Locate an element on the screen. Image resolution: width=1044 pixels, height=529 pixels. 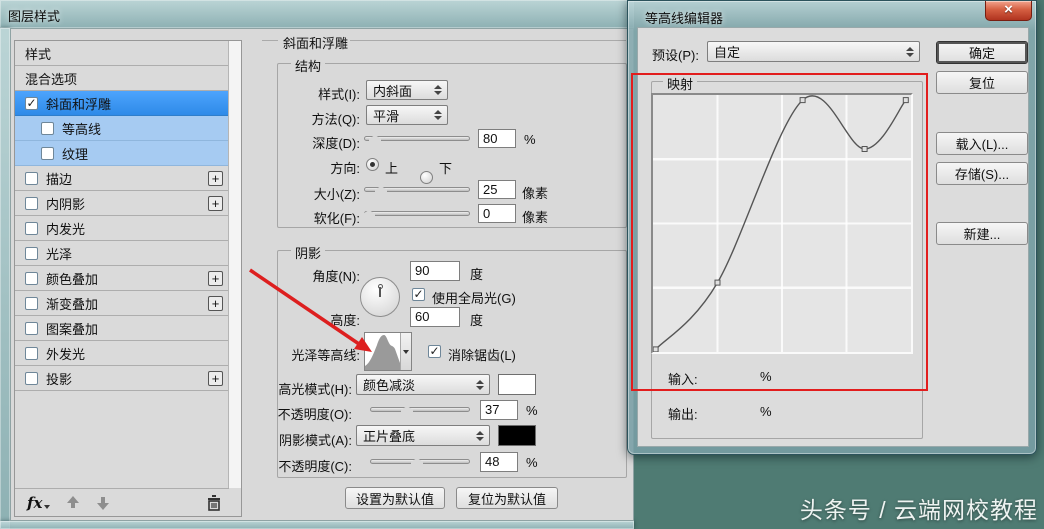
styles-list-item-label: 图案叠加 is located at coordinates (72, 329).